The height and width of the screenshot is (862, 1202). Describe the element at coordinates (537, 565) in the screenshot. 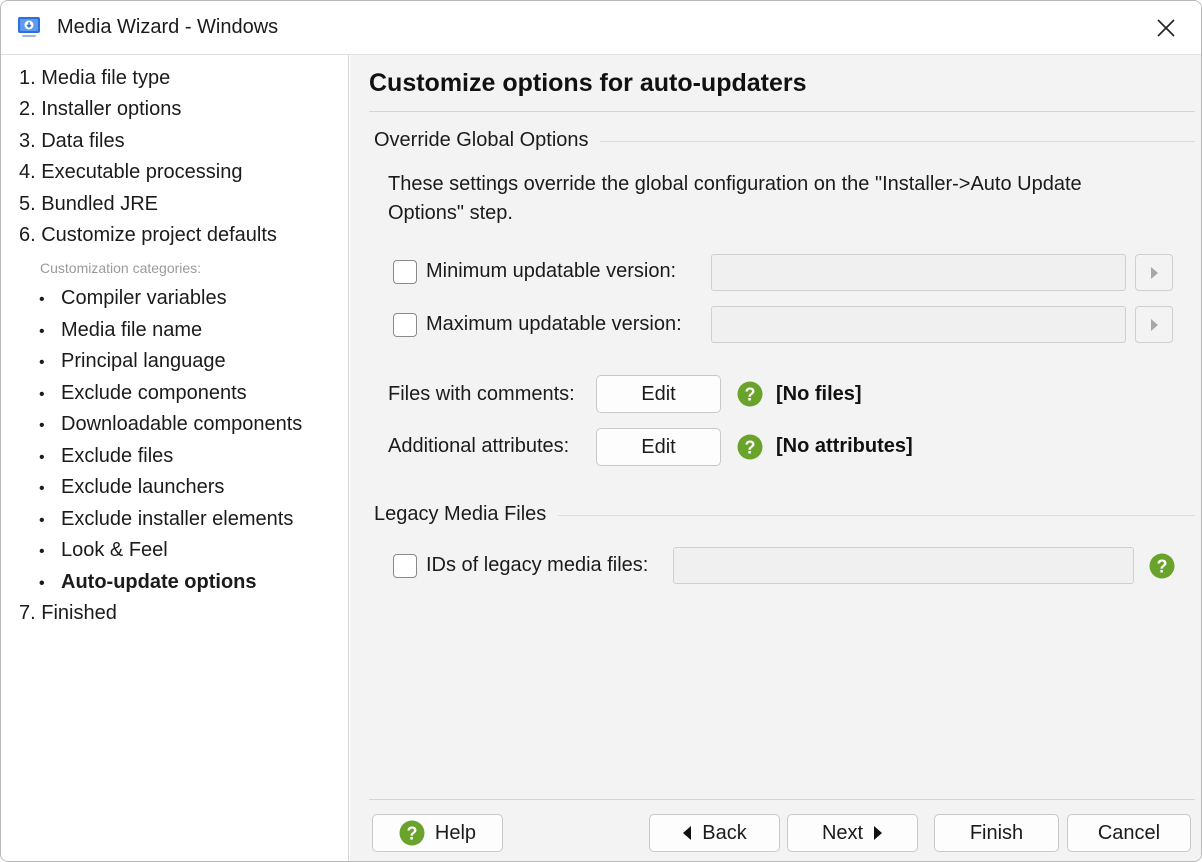

I see `legacy-ids-label: IDs of legacy media files:` at that location.